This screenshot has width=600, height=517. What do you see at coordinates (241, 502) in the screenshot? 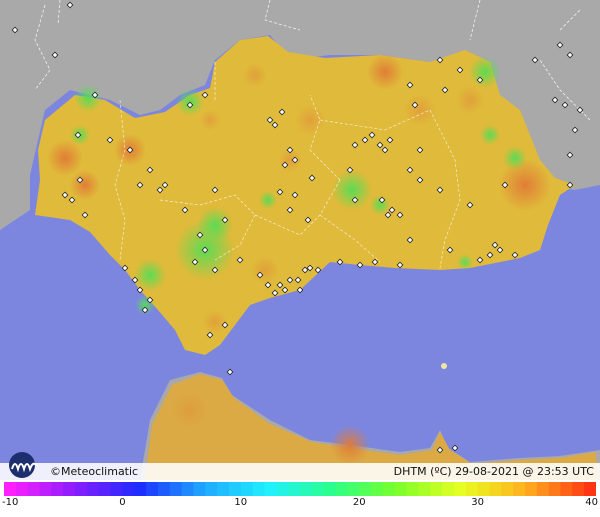
I see `colorbar-tick-label: 10` at bounding box center [241, 502].